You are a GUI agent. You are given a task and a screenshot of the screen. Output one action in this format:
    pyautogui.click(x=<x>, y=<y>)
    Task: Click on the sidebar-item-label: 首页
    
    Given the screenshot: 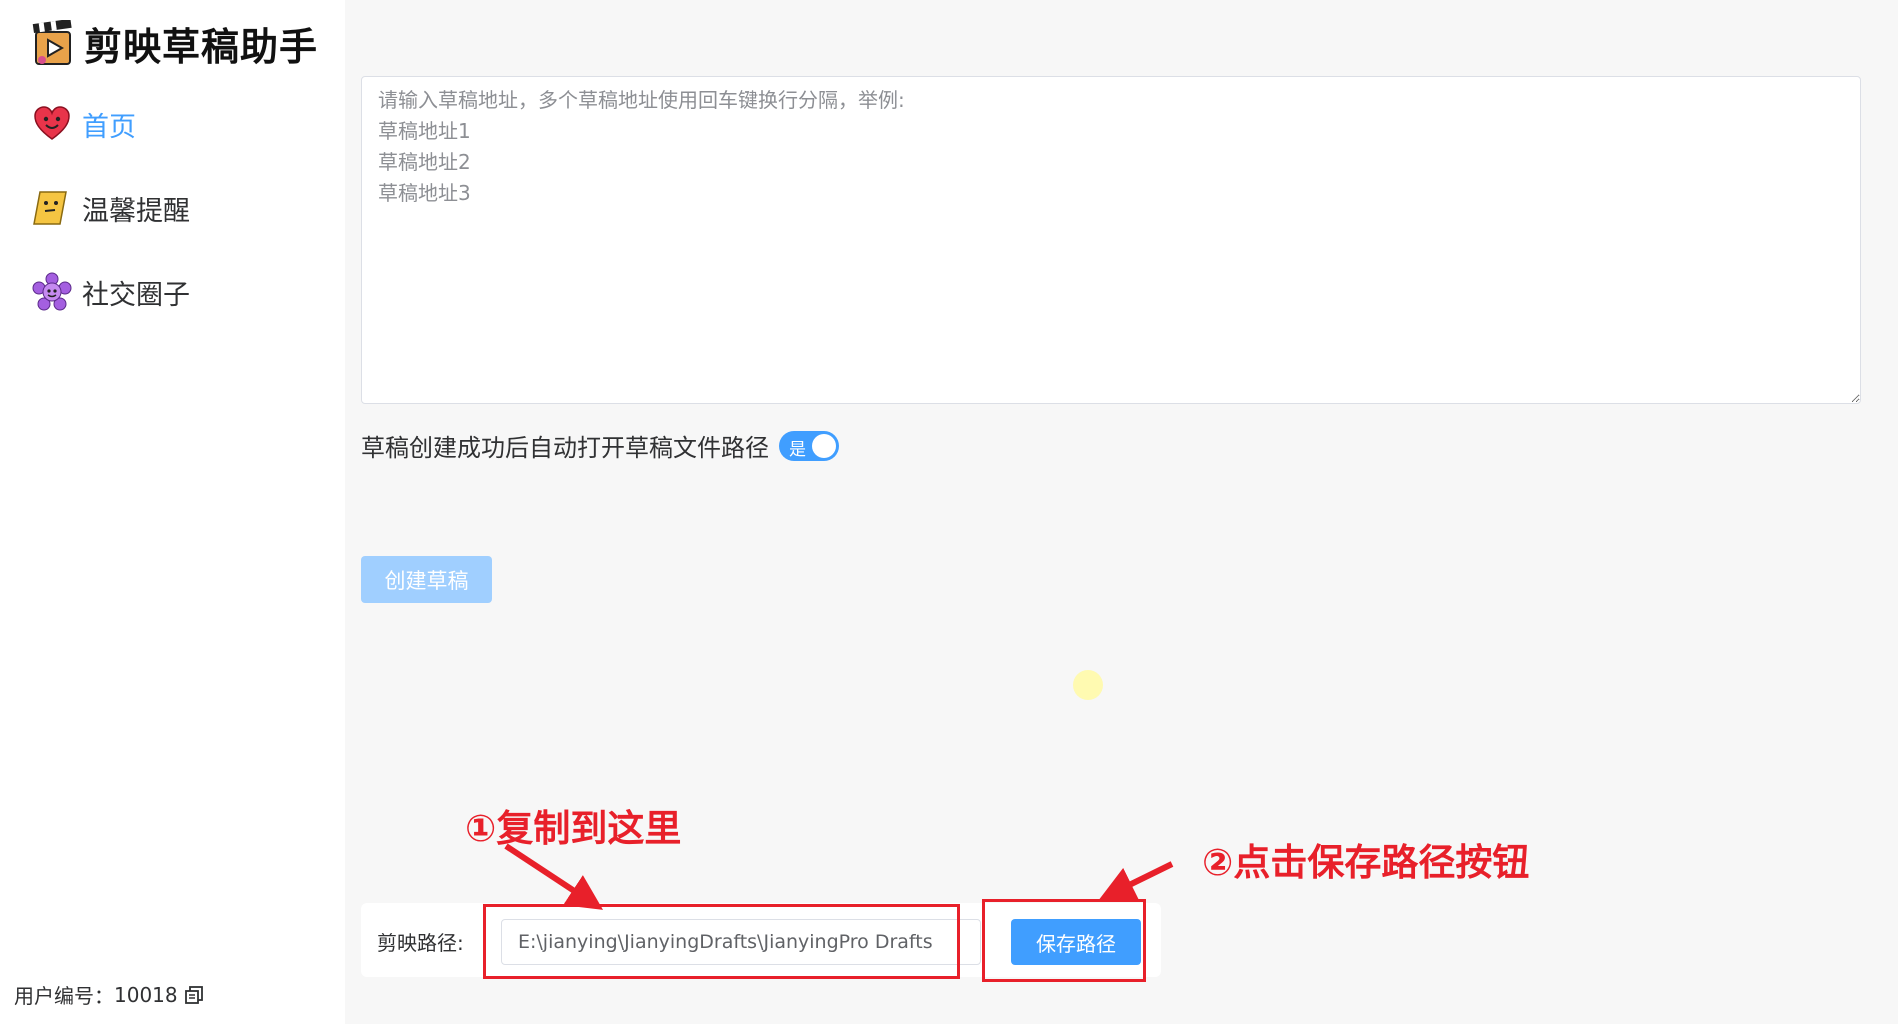 What is the action you would take?
    pyautogui.click(x=109, y=127)
    